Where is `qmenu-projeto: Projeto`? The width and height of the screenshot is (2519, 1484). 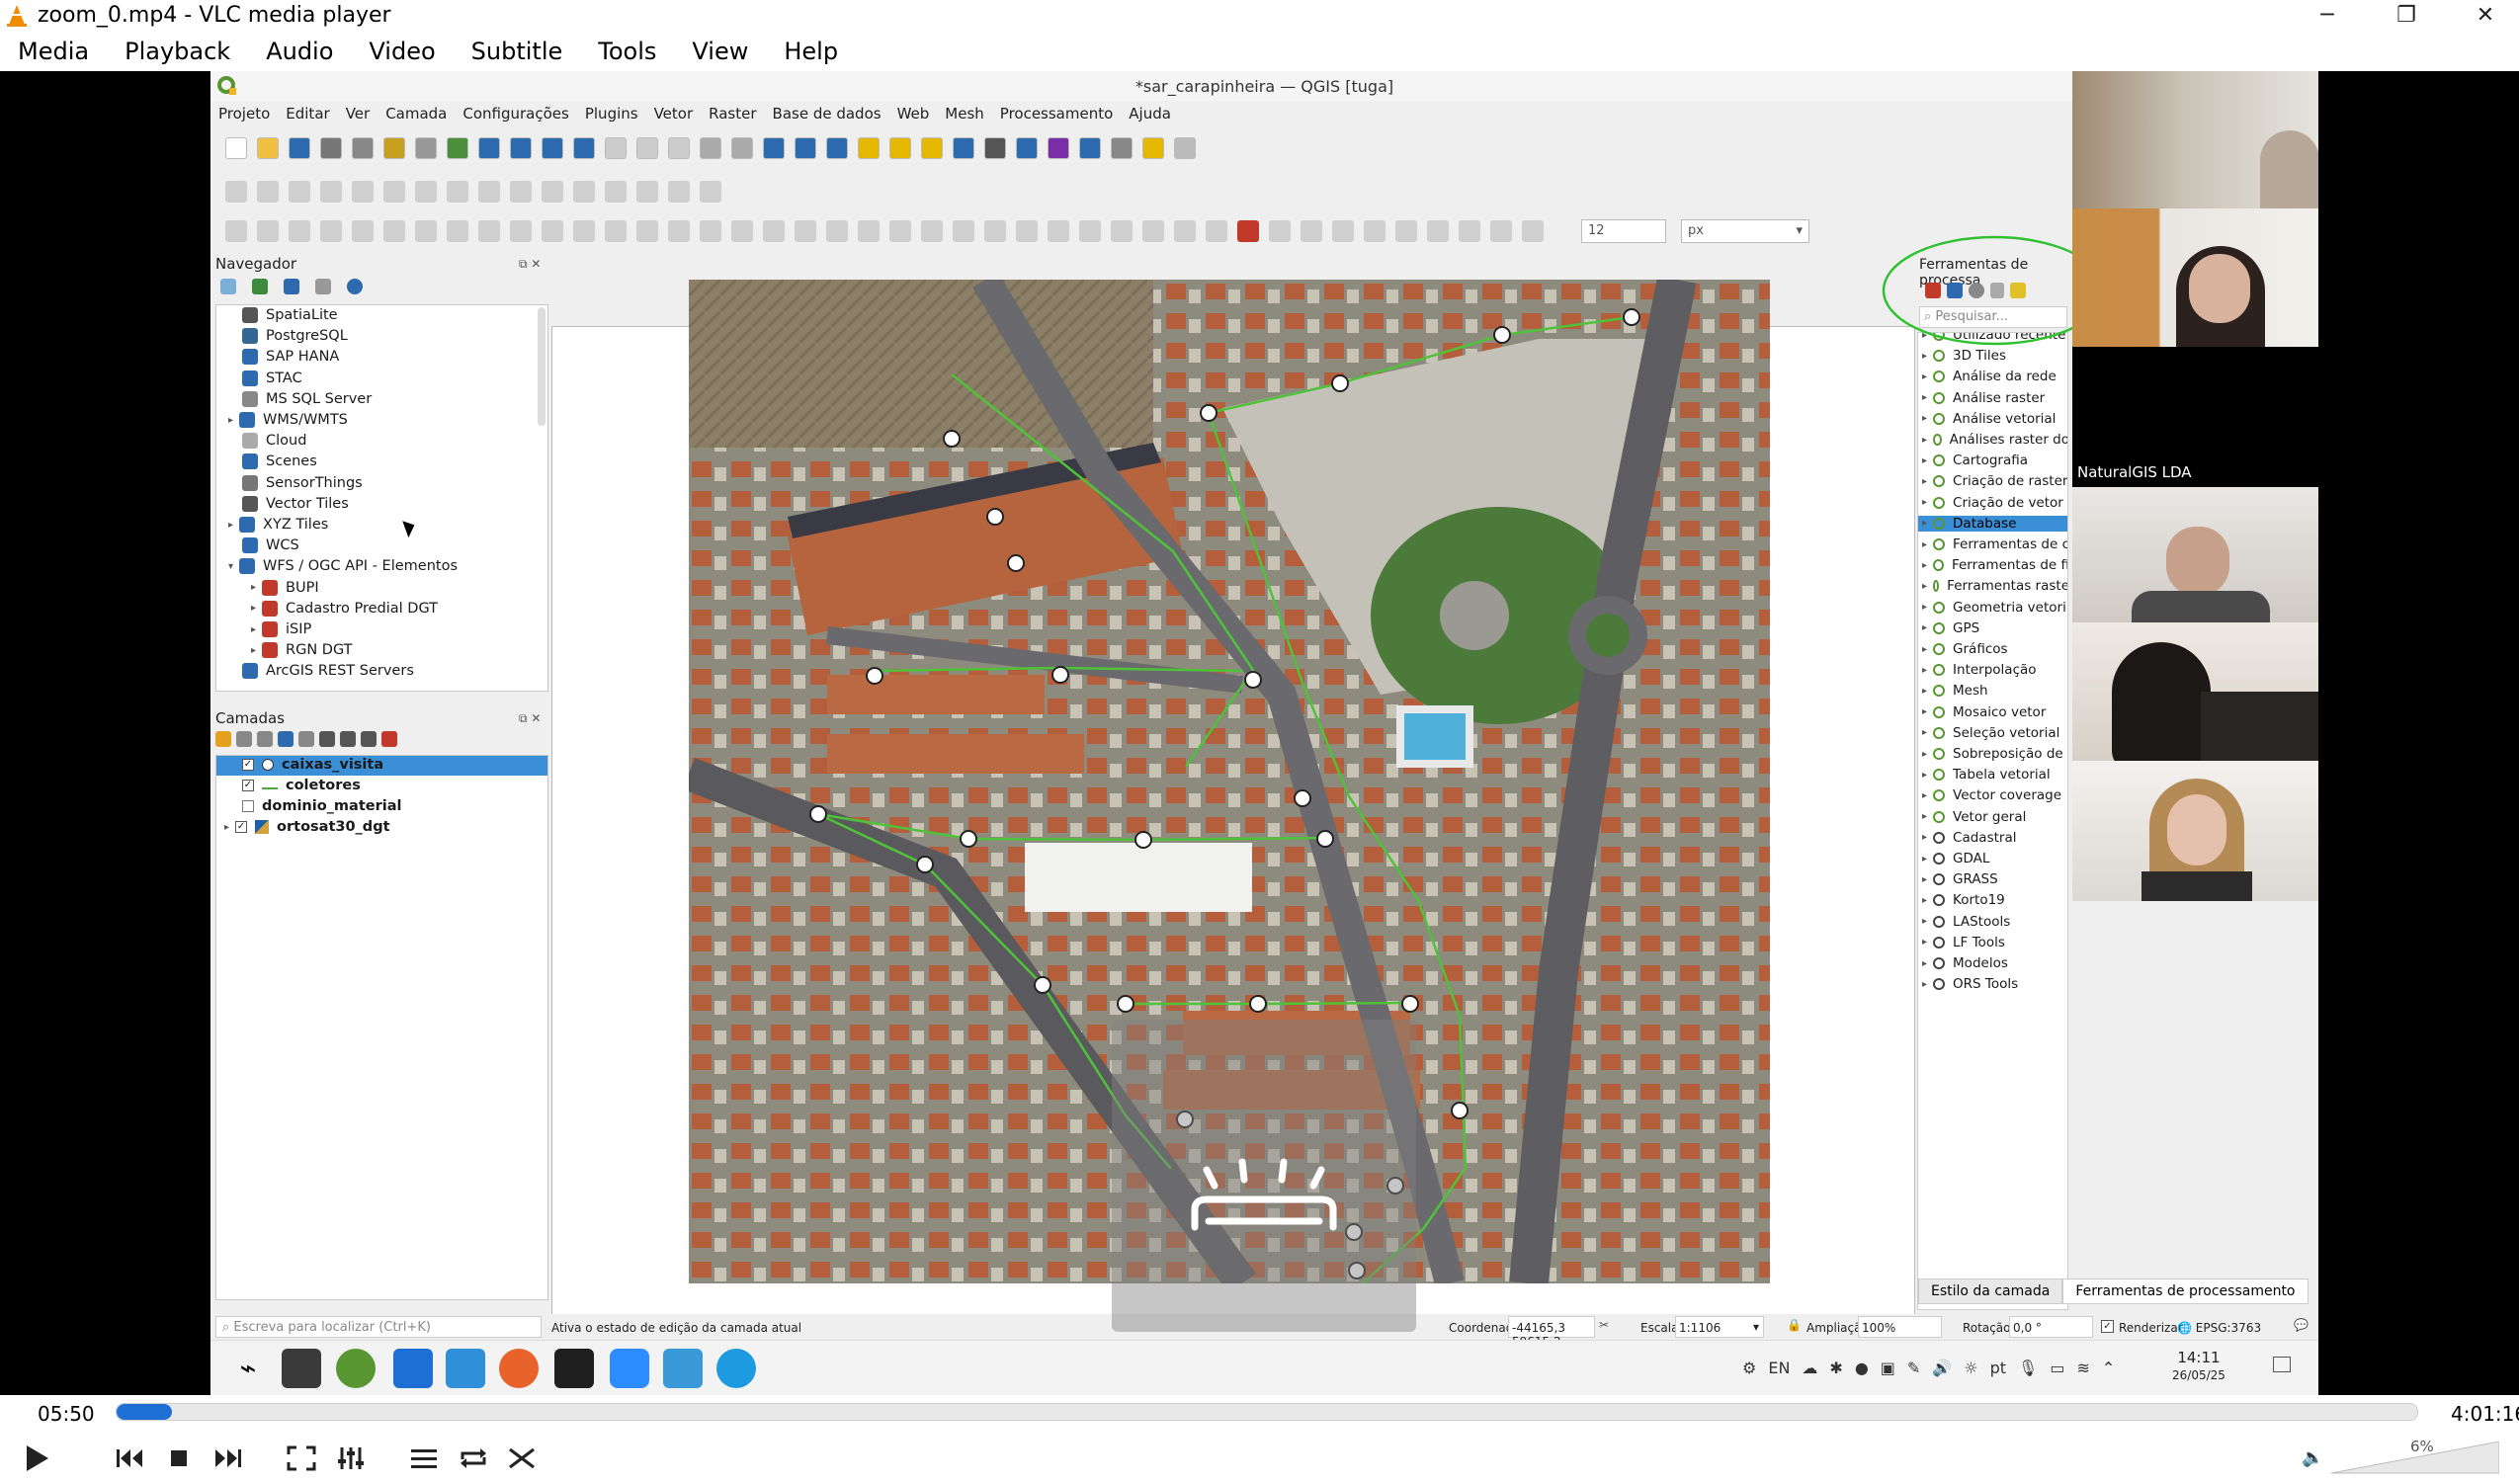 qmenu-projeto: Projeto is located at coordinates (244, 114).